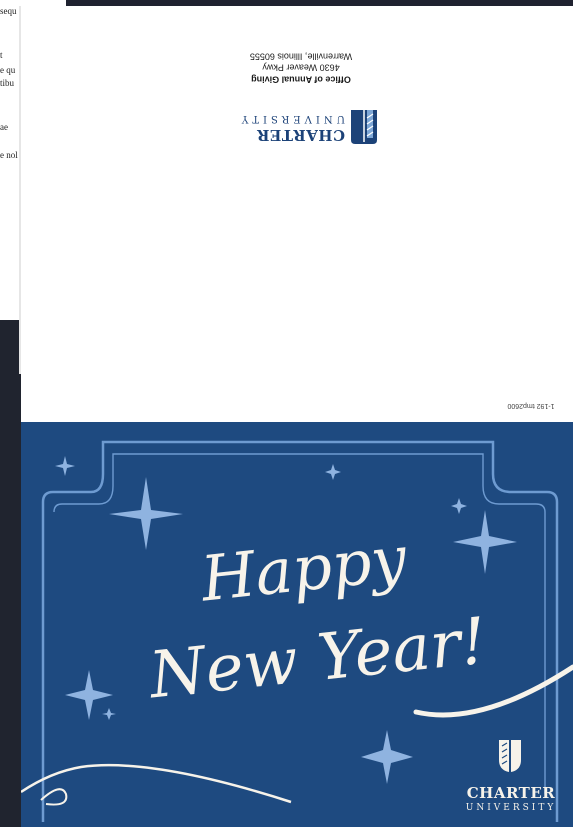 The image size is (573, 827). I want to click on address-office: Office of Annual Giving, so click(301, 79).